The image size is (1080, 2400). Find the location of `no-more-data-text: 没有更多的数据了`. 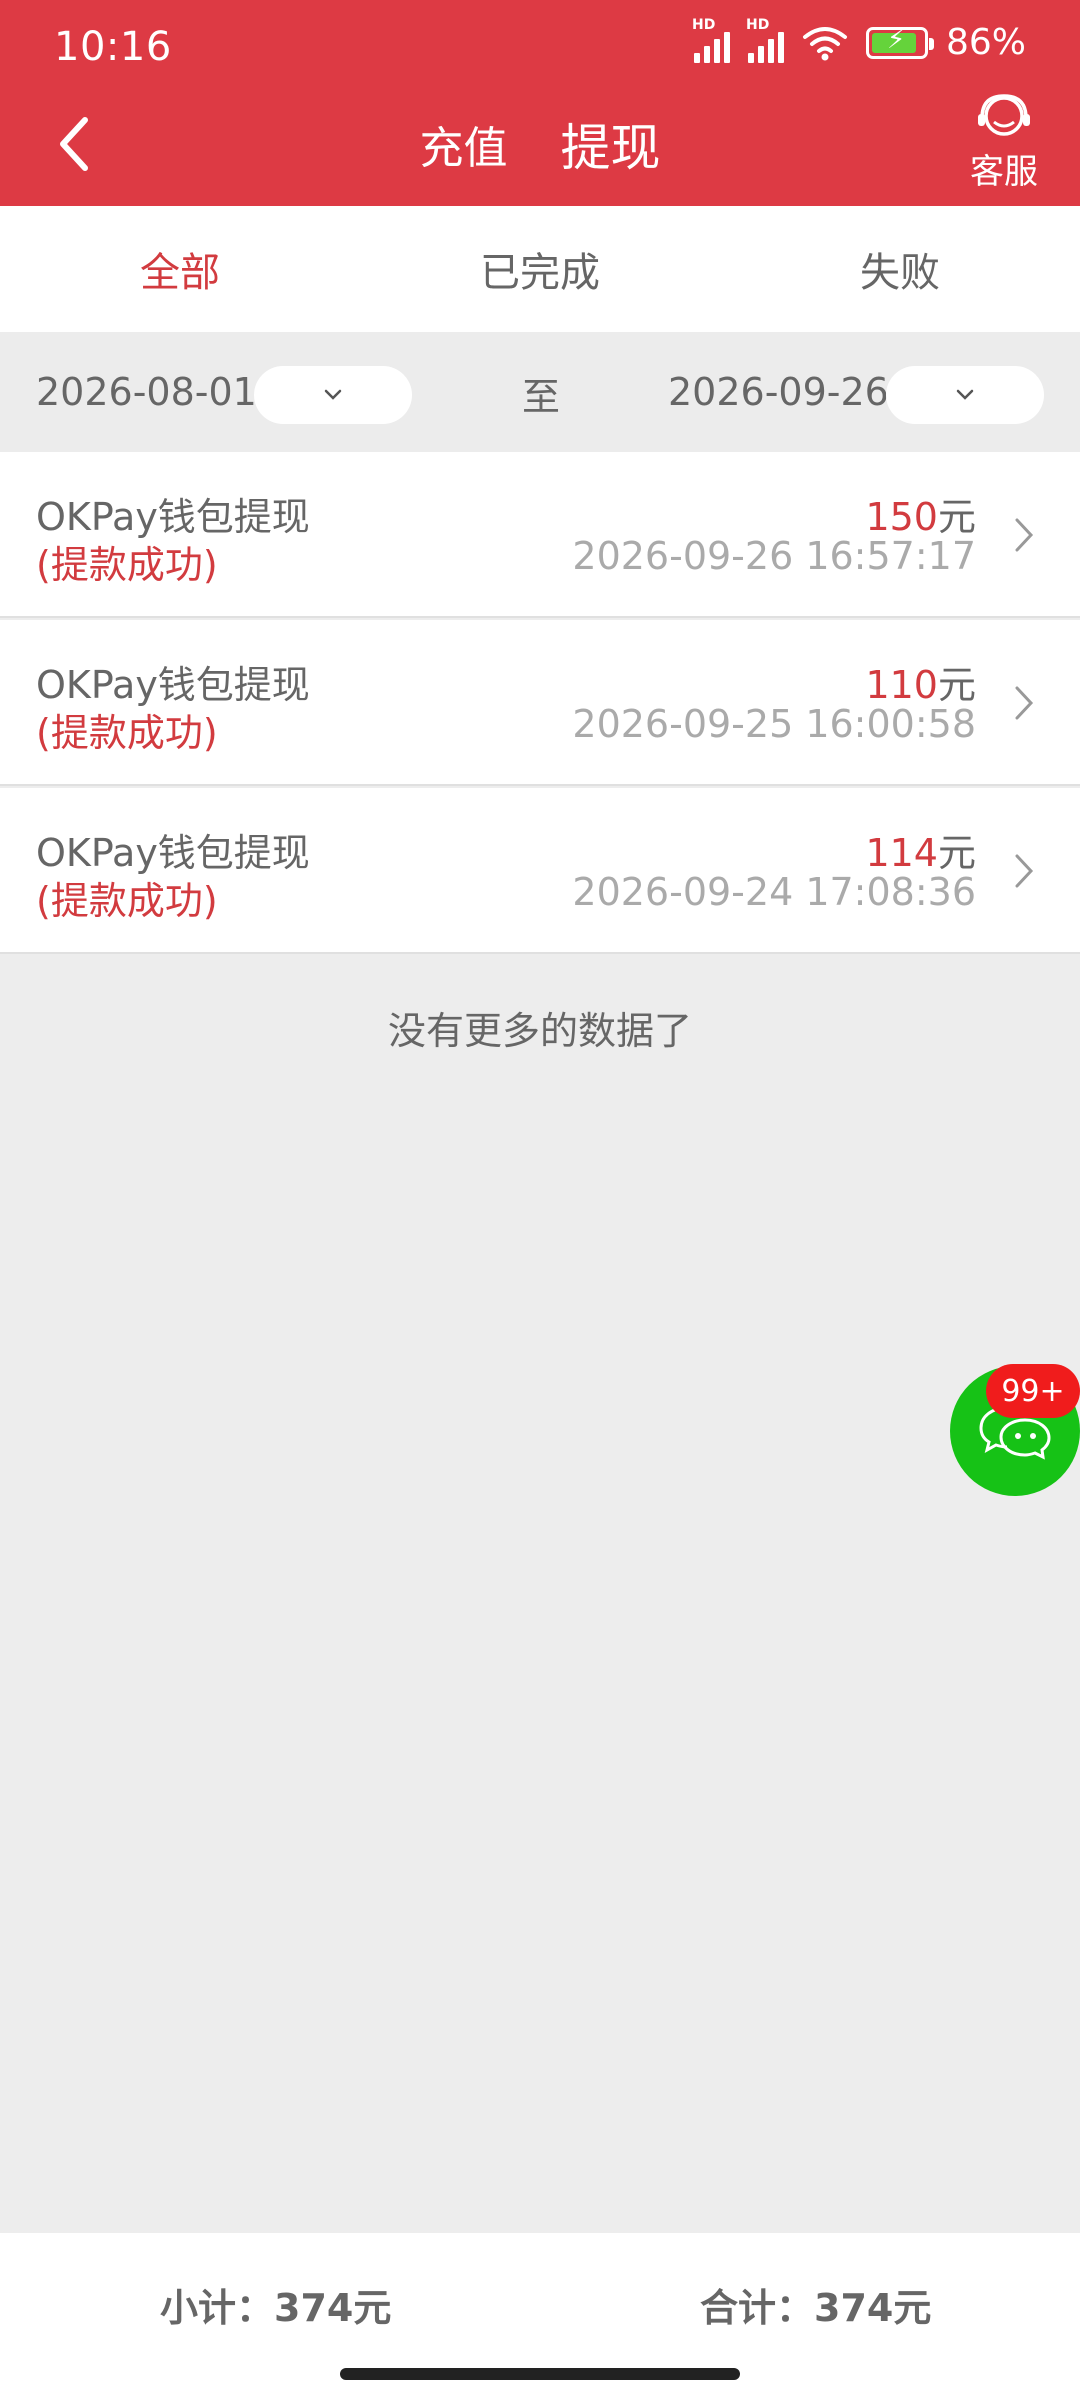

no-more-data-text: 没有更多的数据了 is located at coordinates (539, 1031).